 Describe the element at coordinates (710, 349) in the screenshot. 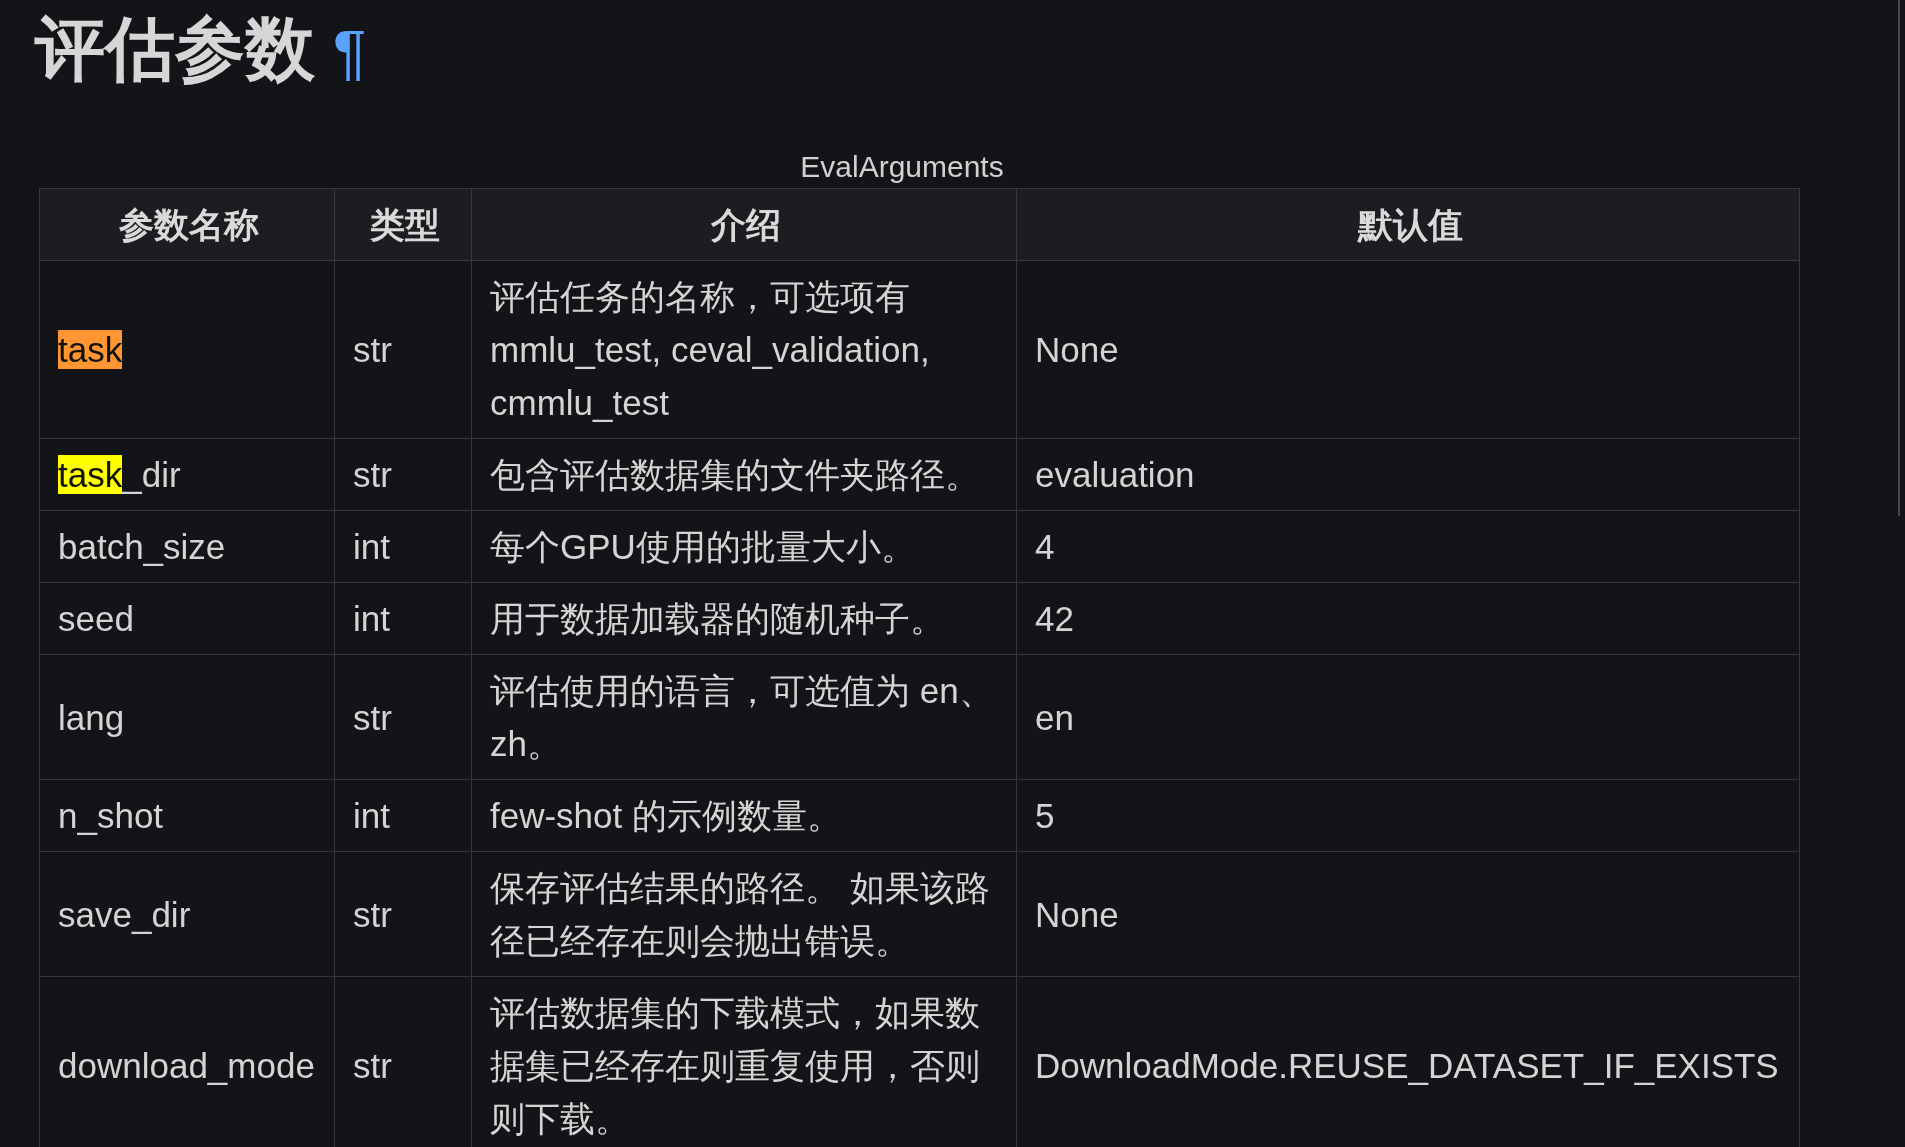

I see `parameter-description: 评估任务的名称，可选项有 mmlu_test, ceval_validation, cmmlu_test` at that location.